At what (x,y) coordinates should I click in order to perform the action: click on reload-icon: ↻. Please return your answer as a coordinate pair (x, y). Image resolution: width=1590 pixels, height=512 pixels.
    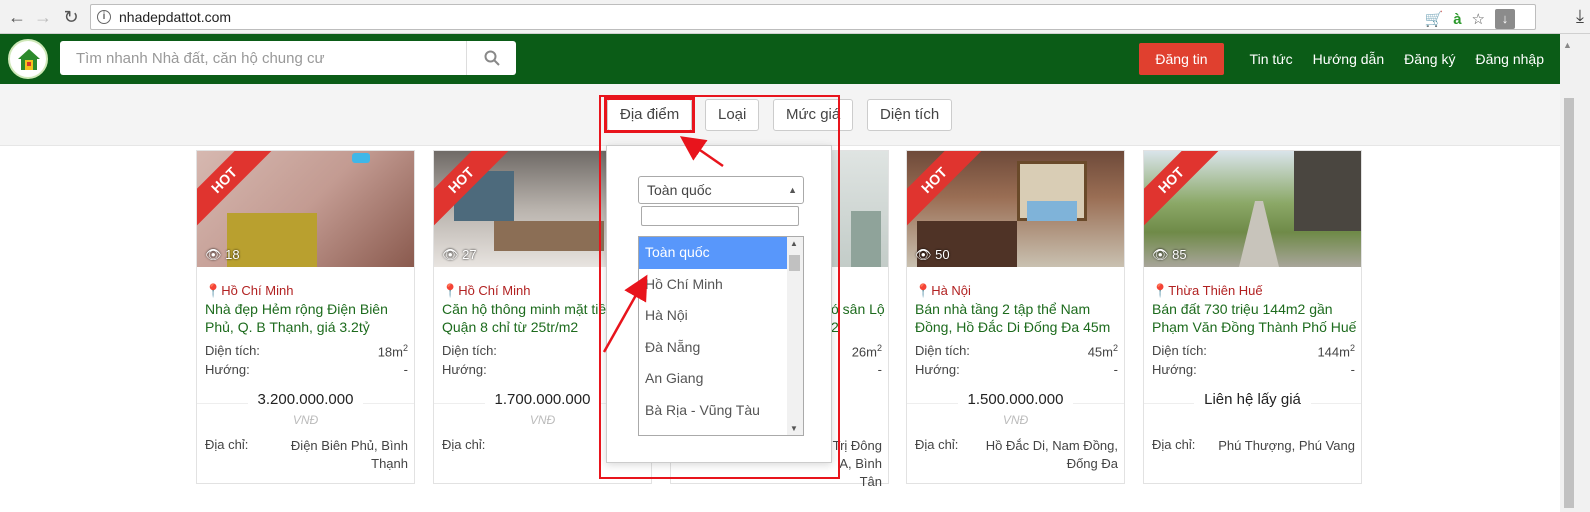
    Looking at the image, I should click on (71, 17).